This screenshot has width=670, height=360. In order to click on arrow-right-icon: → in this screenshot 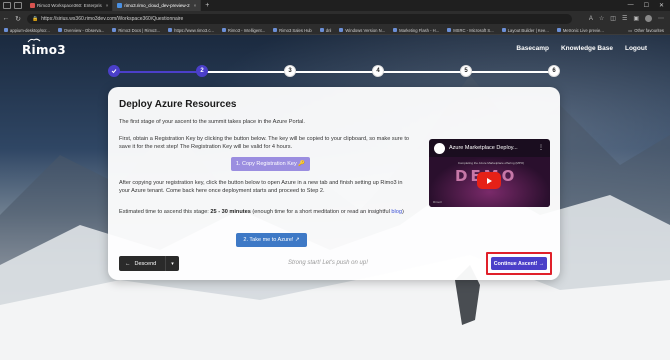, I will do `click(541, 263)`.